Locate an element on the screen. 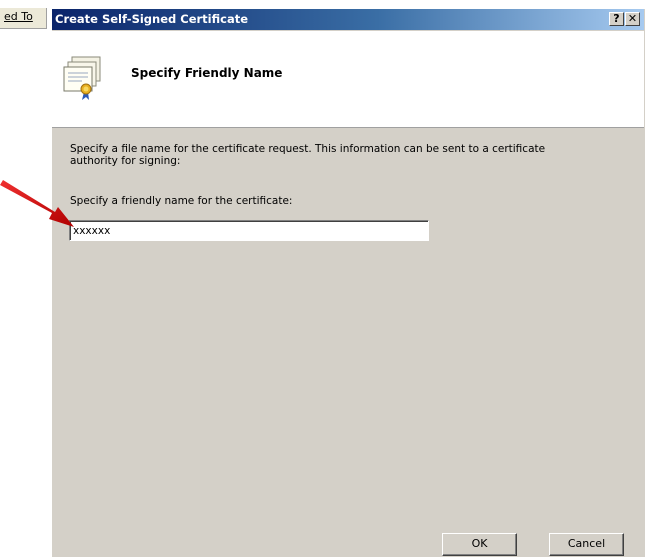 The width and height of the screenshot is (645, 557). background-tab: ed To is located at coordinates (23, 18).